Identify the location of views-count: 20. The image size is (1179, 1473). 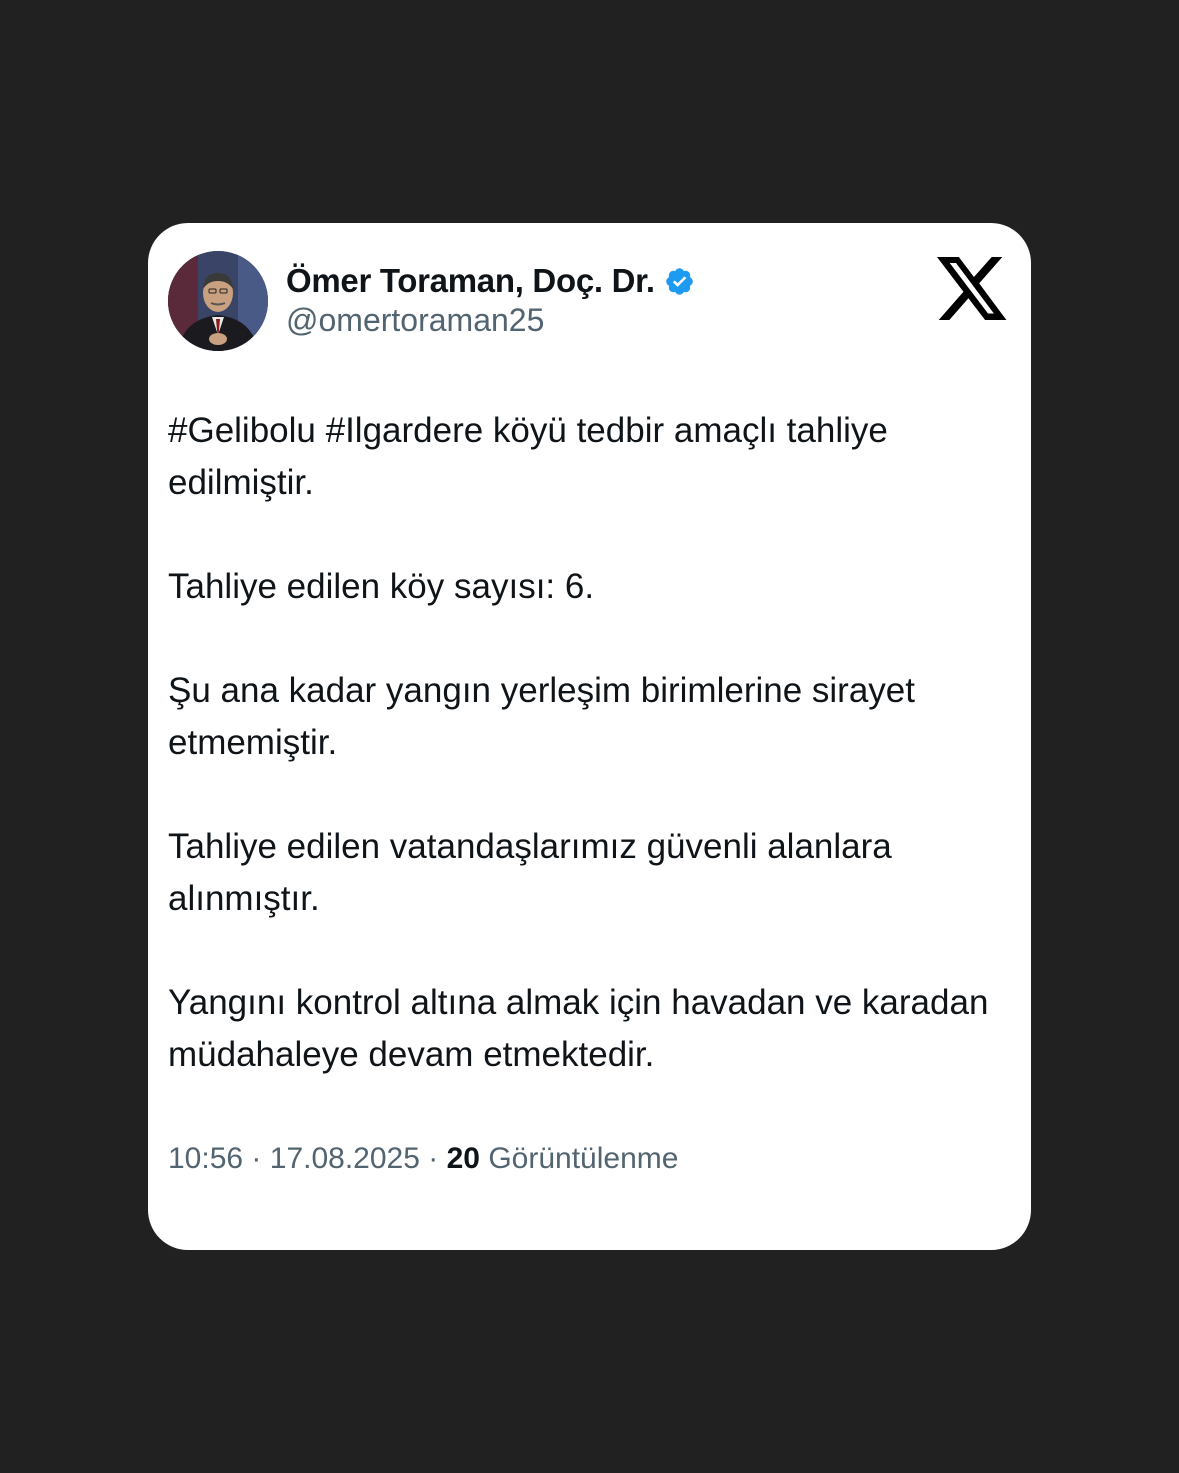
(463, 1158).